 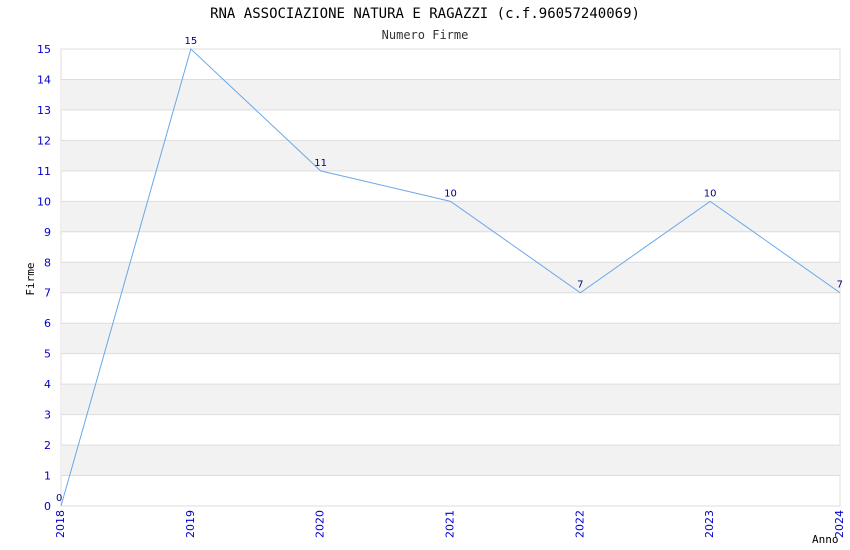 What do you see at coordinates (44, 201) in the screenshot?
I see `y-tick-label: 10` at bounding box center [44, 201].